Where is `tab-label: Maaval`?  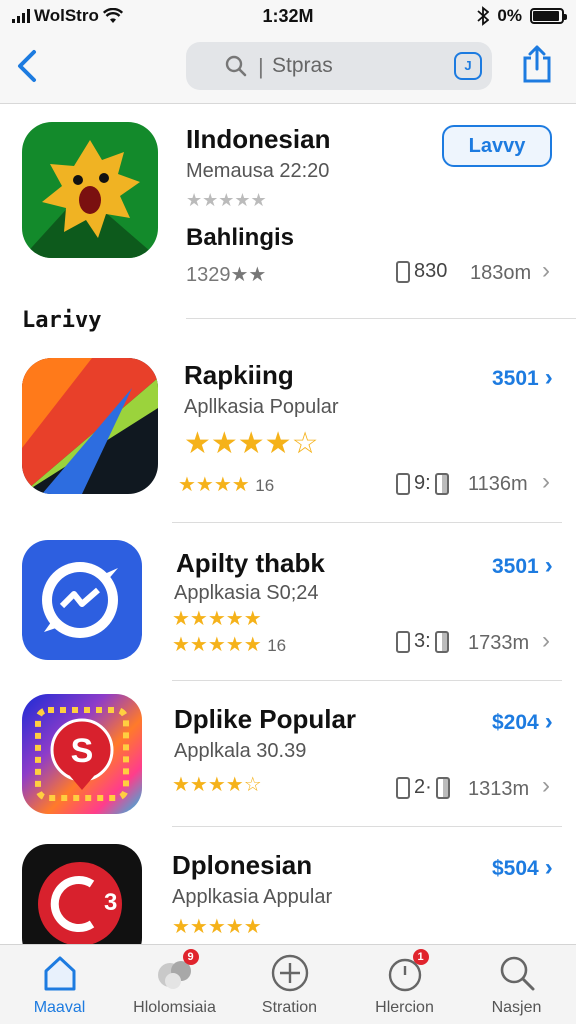 tab-label: Maaval is located at coordinates (59, 1007).